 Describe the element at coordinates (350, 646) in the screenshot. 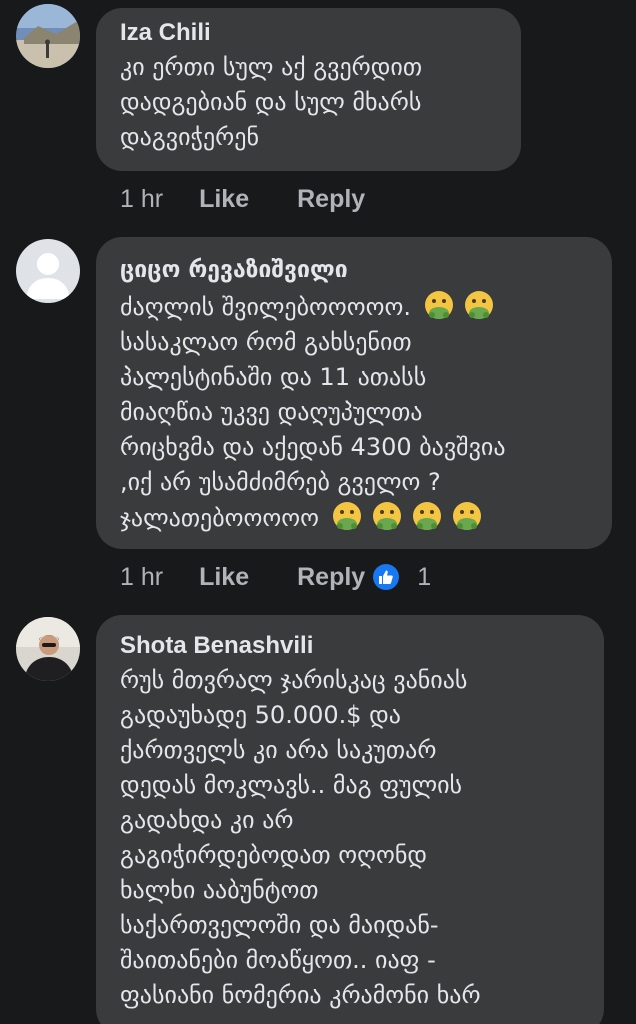

I see `comment-author: Shota Benashvili` at that location.